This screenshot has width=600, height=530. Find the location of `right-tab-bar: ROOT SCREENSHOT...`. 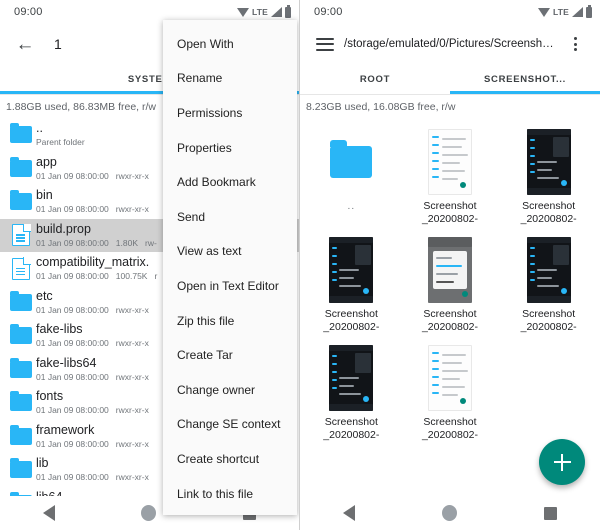

right-tab-bar: ROOT SCREENSHOT... is located at coordinates (450, 79).